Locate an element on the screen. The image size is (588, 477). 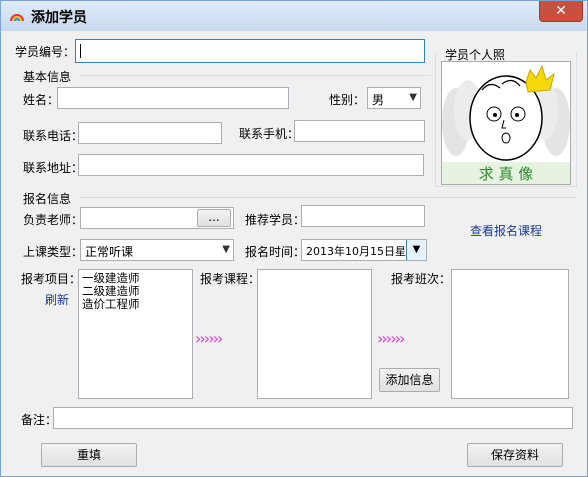
enroll-date-picker: 2013年10月15日星期 ▼ is located at coordinates (364, 250).